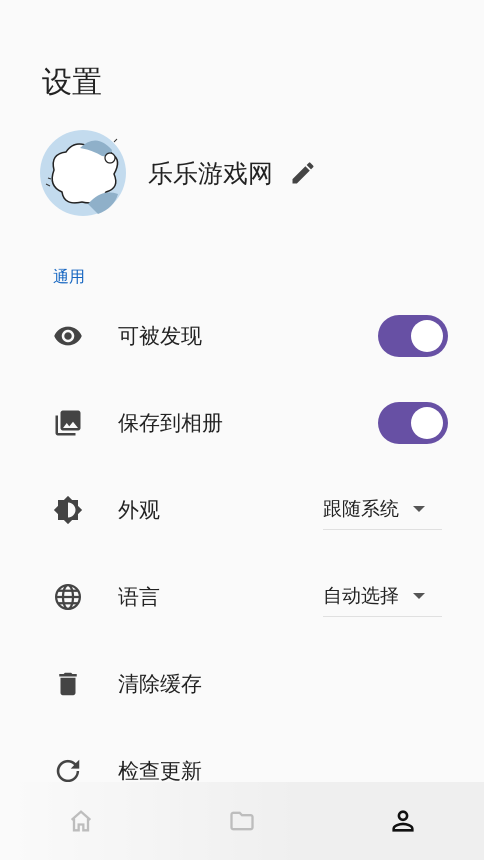  Describe the element at coordinates (382, 509) in the screenshot. I see `dropdown: 跟随系统` at that location.